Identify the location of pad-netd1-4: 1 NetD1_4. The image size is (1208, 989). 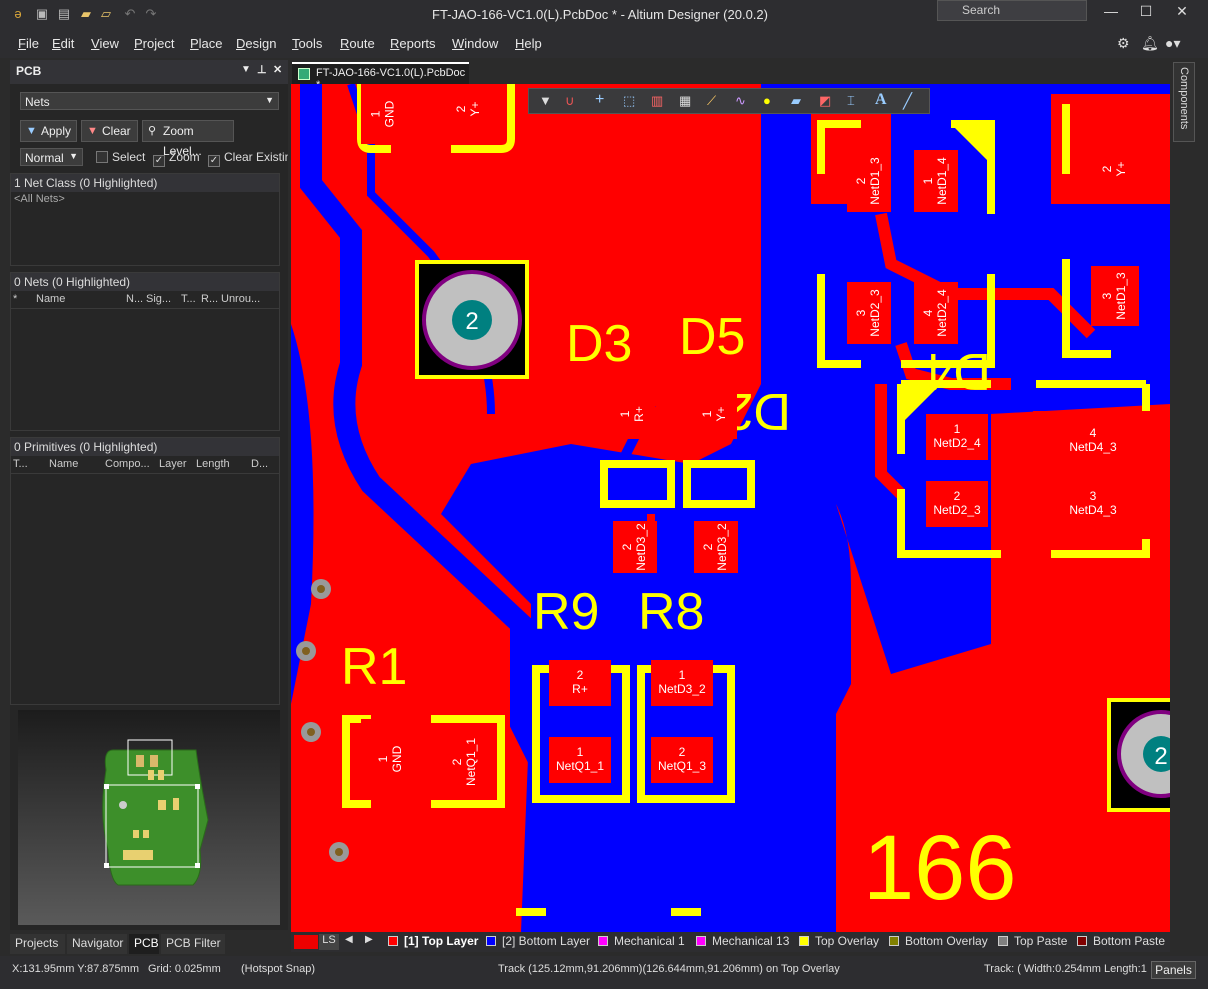
(936, 181).